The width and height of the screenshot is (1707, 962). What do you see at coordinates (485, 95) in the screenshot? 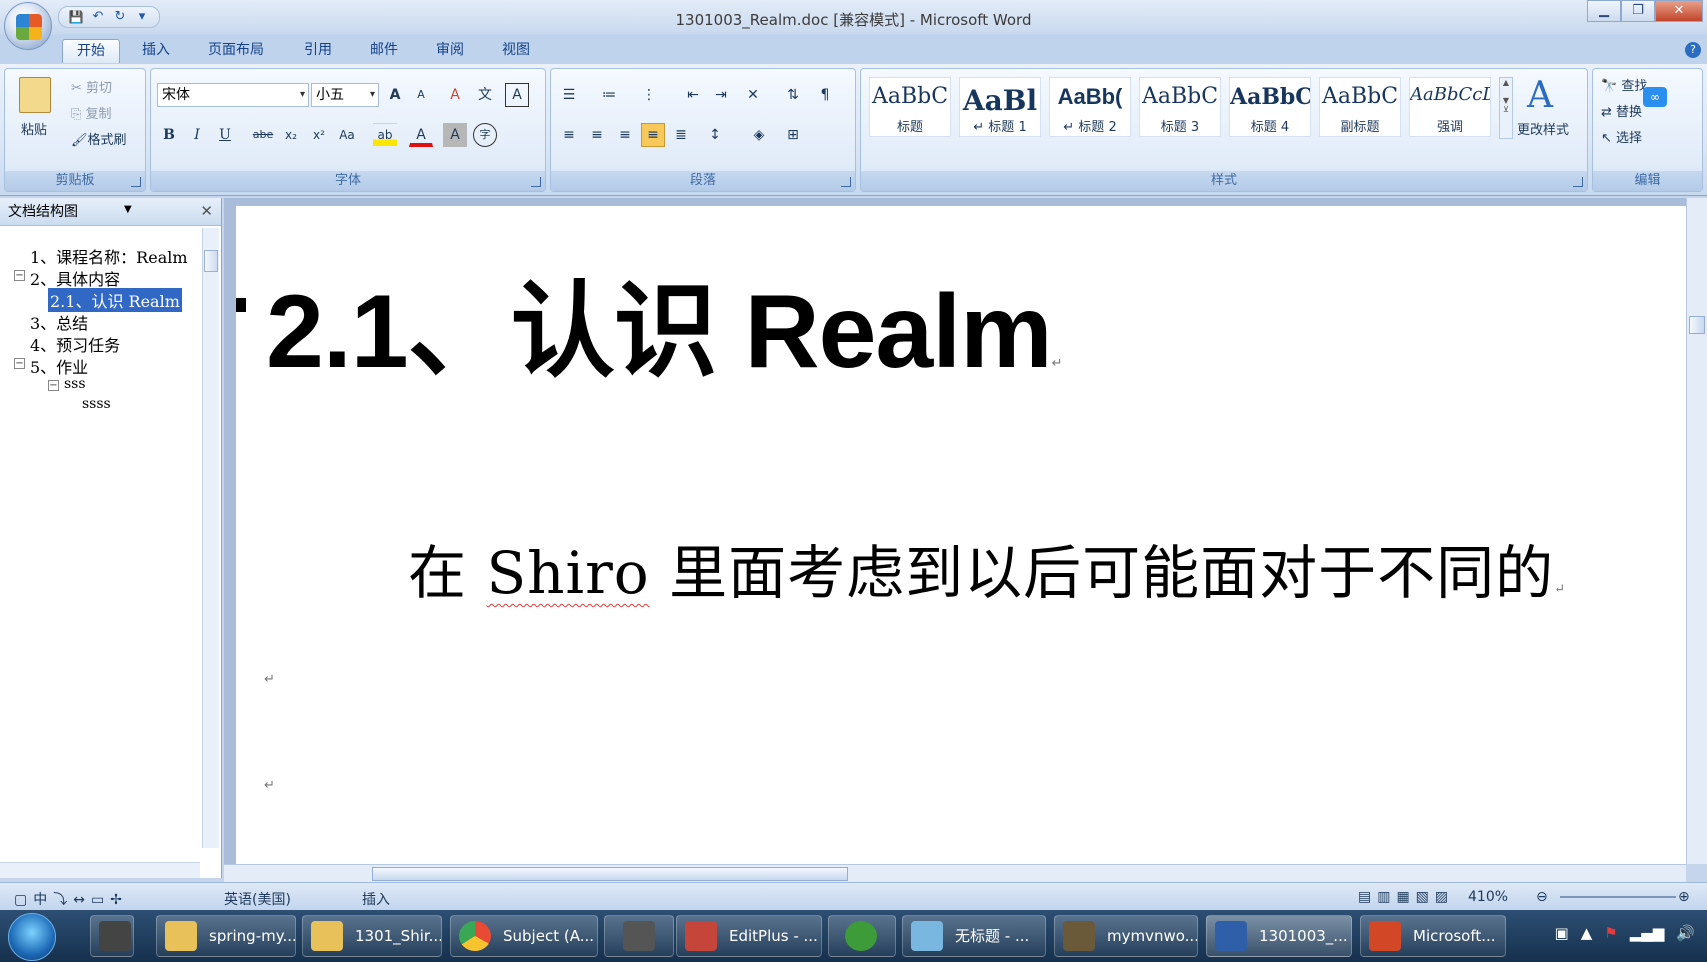
I see `phonetic-guide-button: 文` at bounding box center [485, 95].